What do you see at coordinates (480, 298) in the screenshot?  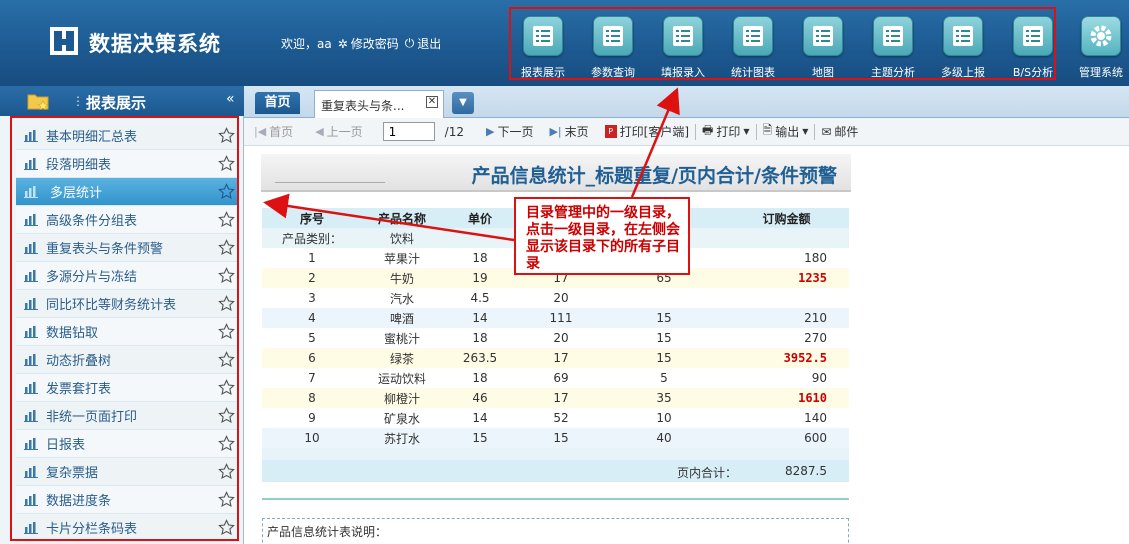 I see `cell-price: 4.5` at bounding box center [480, 298].